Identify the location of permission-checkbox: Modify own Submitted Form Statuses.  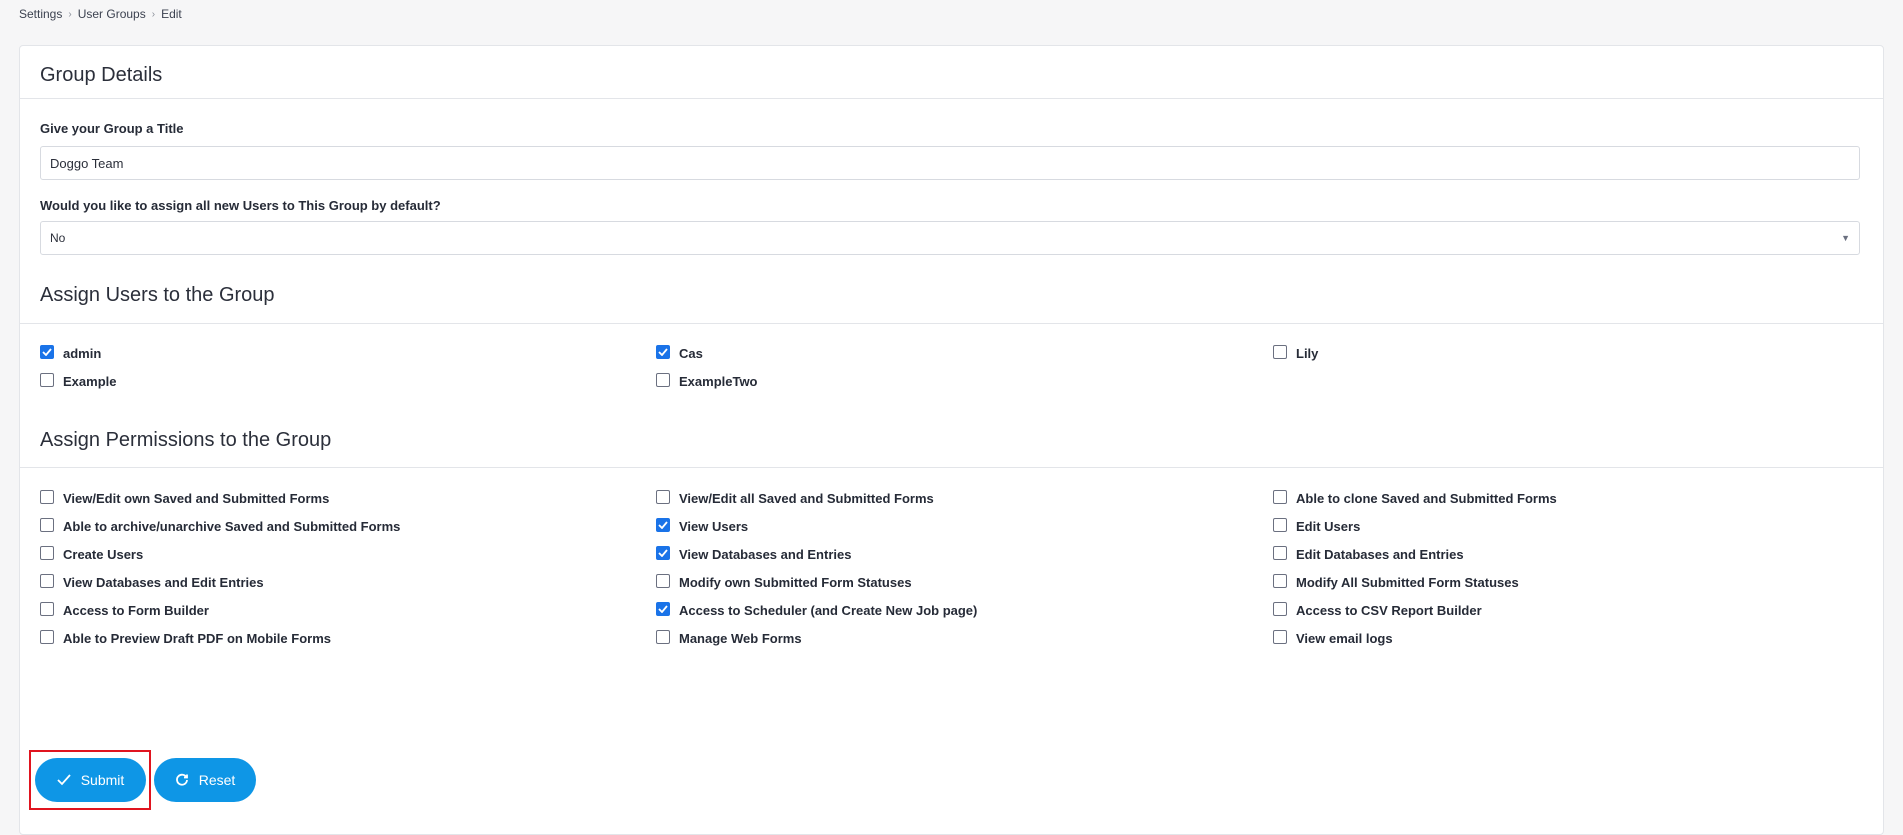
(784, 581).